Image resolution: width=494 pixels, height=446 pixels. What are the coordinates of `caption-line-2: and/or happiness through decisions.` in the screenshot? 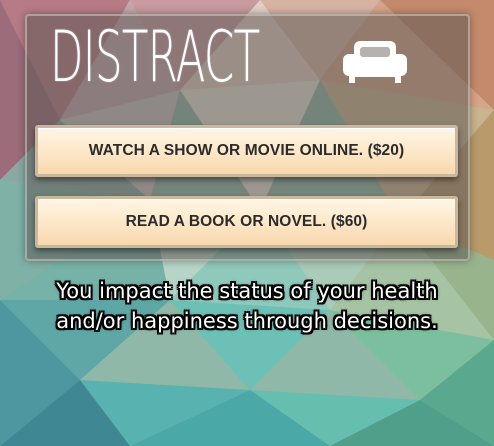 It's located at (247, 321).